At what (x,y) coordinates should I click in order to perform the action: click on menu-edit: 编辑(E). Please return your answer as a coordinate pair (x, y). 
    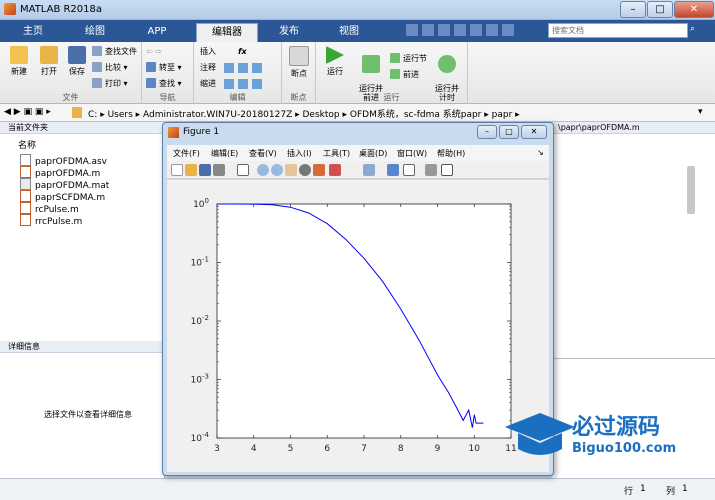
    Looking at the image, I should click on (224, 153).